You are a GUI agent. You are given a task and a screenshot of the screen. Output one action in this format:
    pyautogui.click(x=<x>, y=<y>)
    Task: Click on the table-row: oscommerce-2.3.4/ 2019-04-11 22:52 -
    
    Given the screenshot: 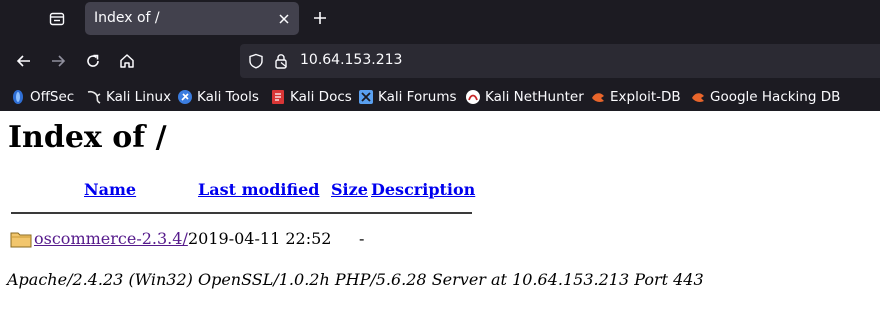 What is the action you would take?
    pyautogui.click(x=440, y=238)
    